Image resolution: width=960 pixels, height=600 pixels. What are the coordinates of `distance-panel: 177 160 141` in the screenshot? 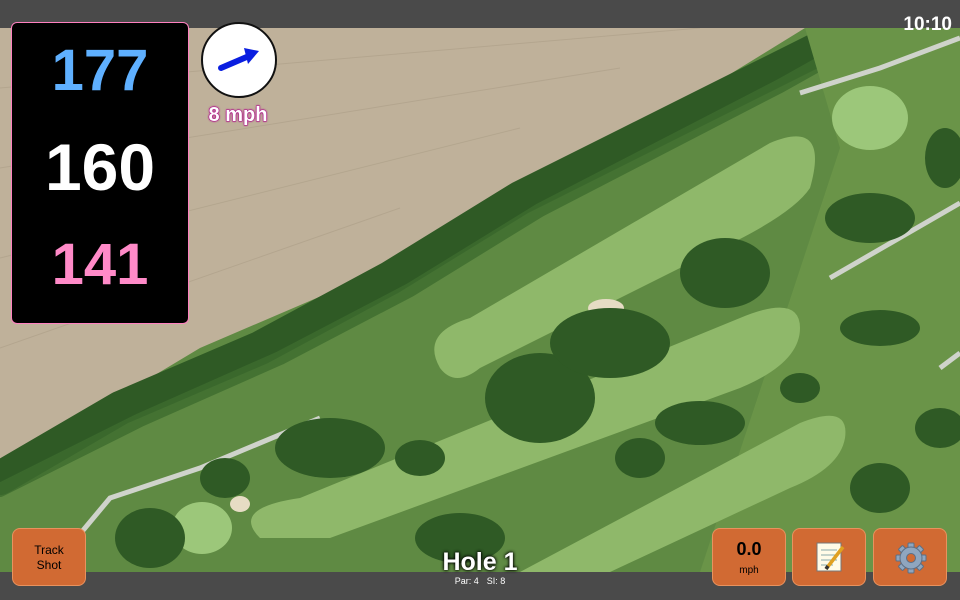 It's located at (100, 173).